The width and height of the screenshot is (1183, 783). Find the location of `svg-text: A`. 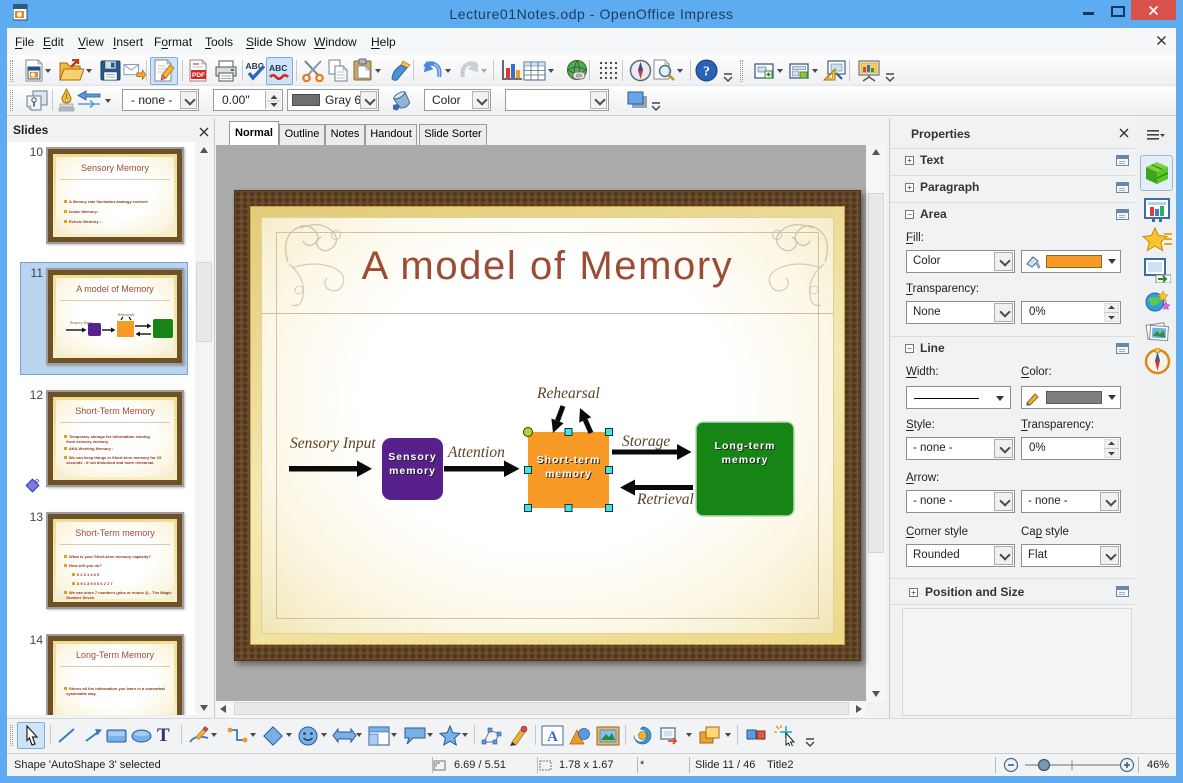

svg-text: A is located at coordinates (552, 737).